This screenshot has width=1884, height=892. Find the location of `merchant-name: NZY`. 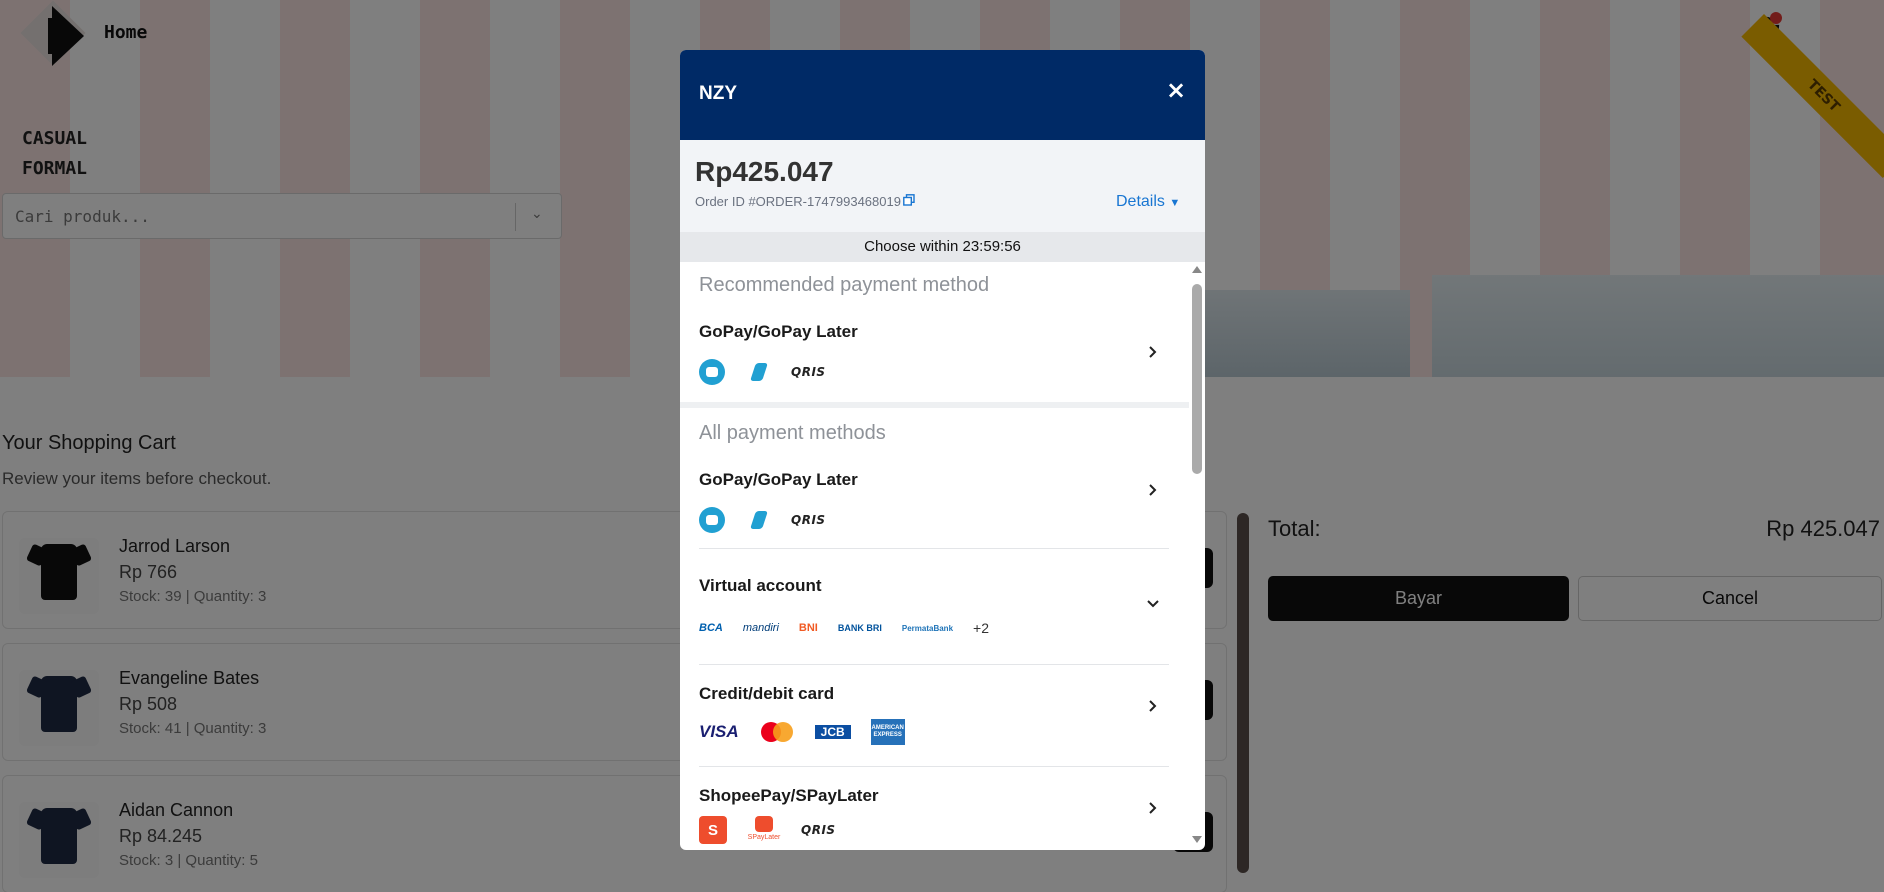

merchant-name: NZY is located at coordinates (718, 93).